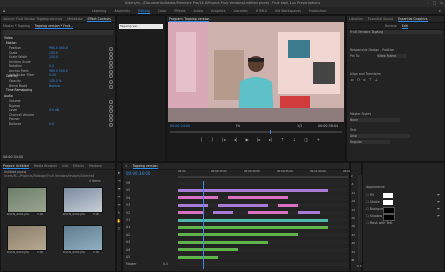 This screenshot has height=272, width=445. Describe the element at coordinates (367, 223) in the screenshot. I see `mask-checkbox: ☐` at that location.